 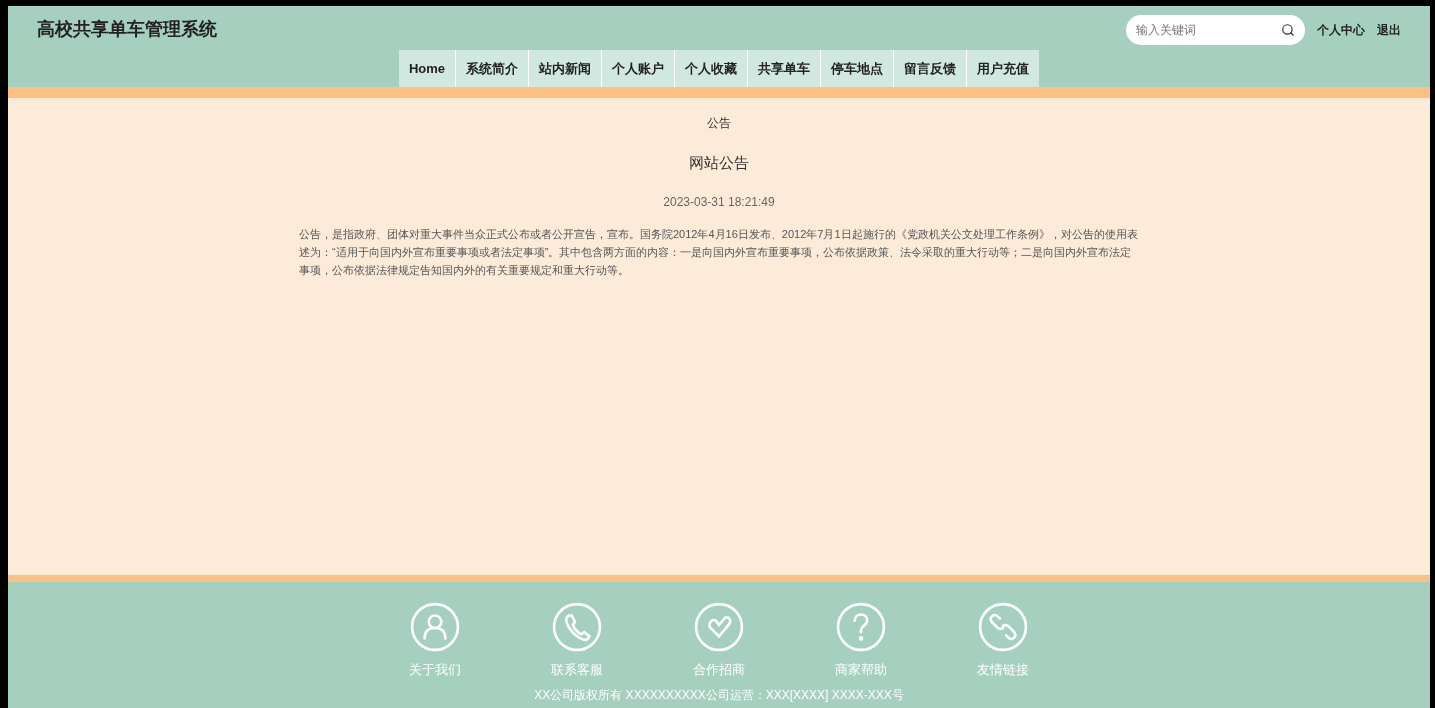 What do you see at coordinates (861, 670) in the screenshot?
I see `footer-label: 商家帮助` at bounding box center [861, 670].